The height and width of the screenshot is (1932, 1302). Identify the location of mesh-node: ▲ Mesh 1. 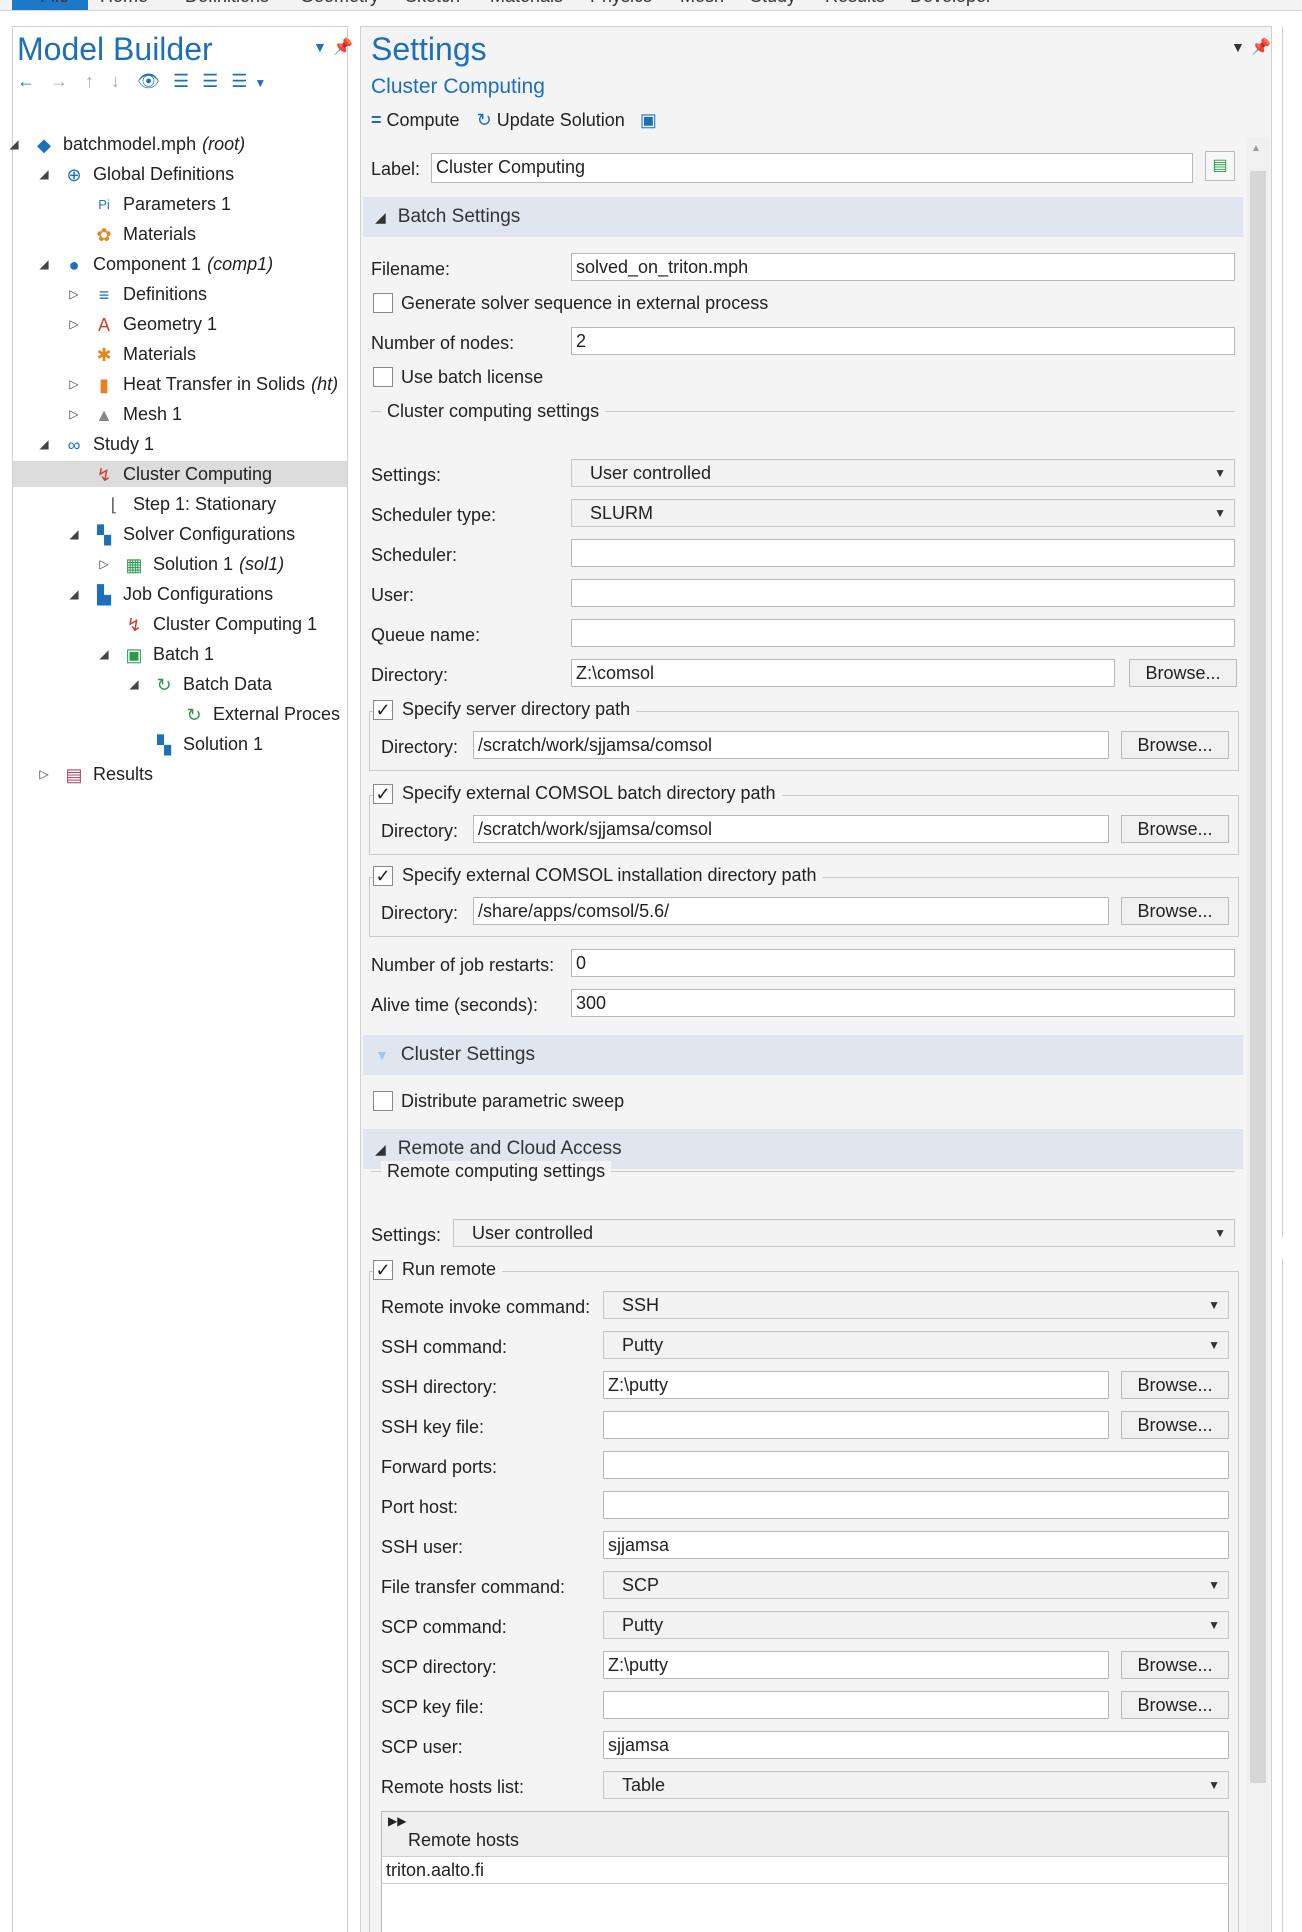
(218, 414).